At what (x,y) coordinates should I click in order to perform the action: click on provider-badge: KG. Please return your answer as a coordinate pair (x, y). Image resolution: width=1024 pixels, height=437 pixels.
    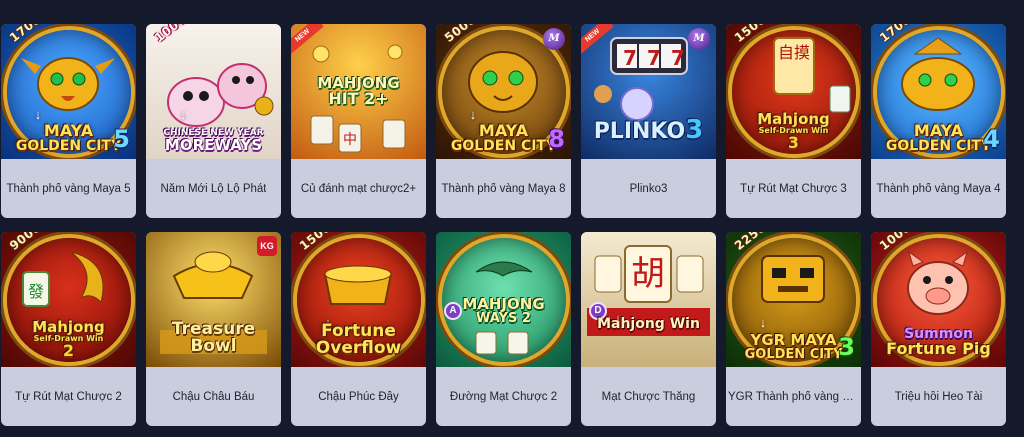
    Looking at the image, I should click on (267, 246).